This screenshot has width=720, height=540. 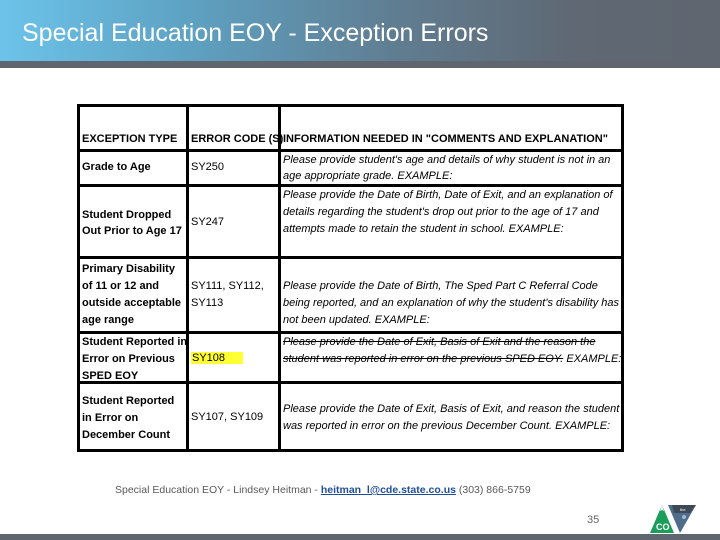 What do you see at coordinates (130, 139) in the screenshot?
I see `header-exception-type: EXCEPTION TYPE` at bounding box center [130, 139].